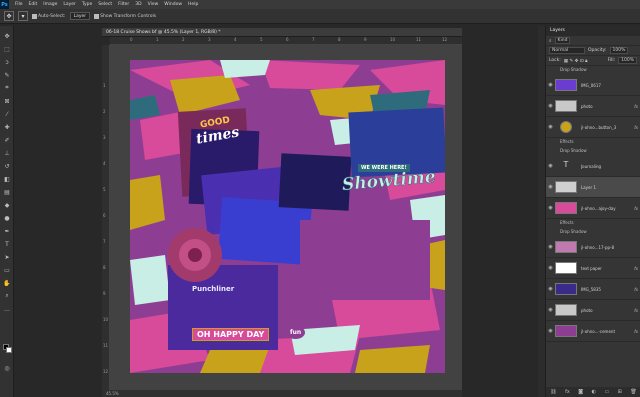  I want to click on photoshop-logo: Ps, so click(4, 4).